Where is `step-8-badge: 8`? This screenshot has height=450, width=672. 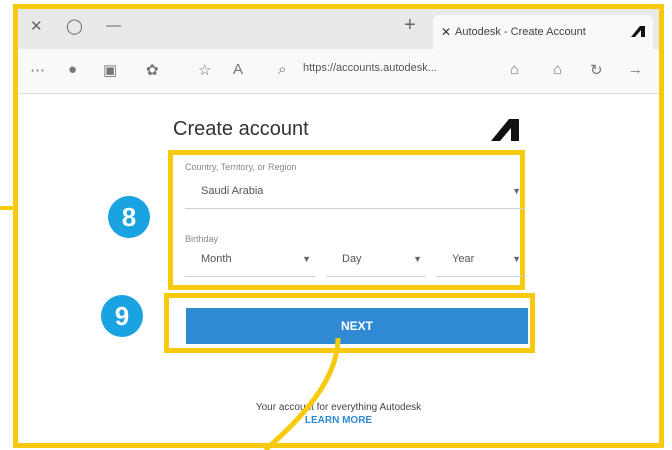
step-8-badge: 8 is located at coordinates (129, 217).